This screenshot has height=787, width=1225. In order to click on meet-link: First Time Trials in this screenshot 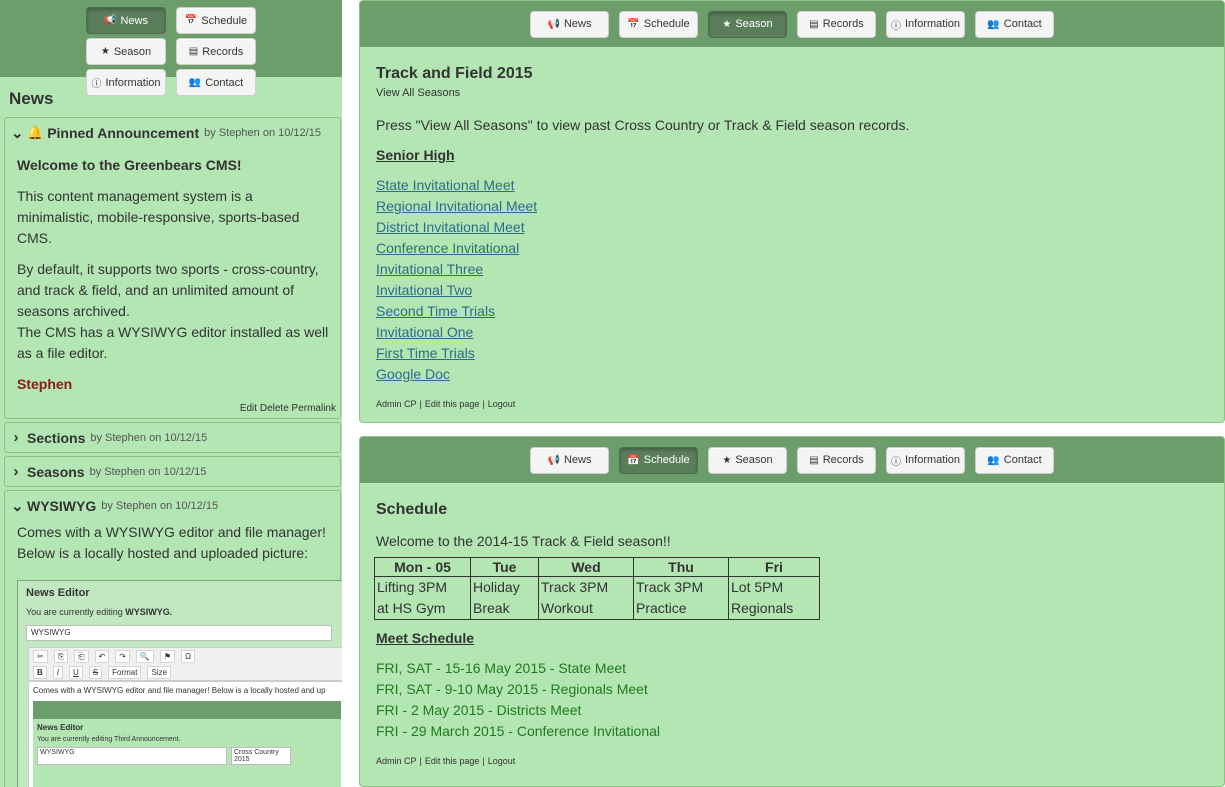, I will do `click(792, 353)`.